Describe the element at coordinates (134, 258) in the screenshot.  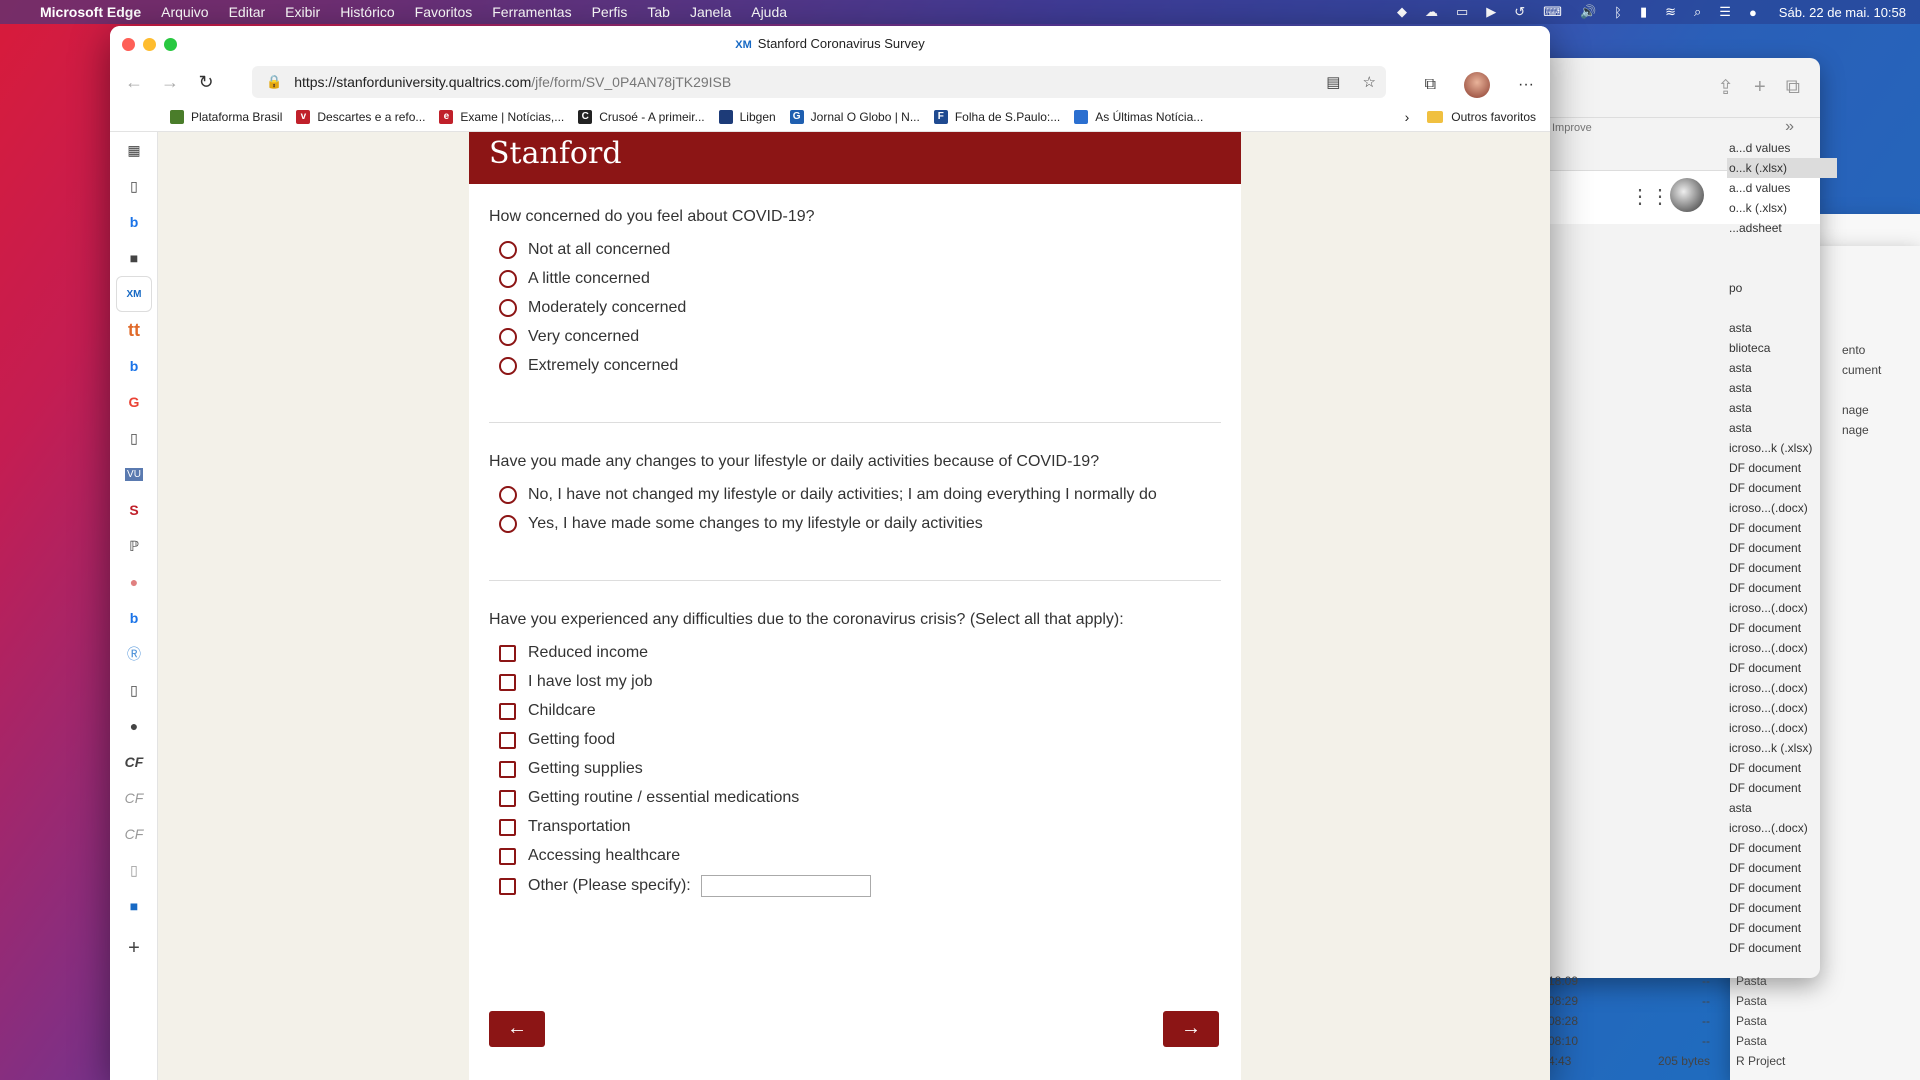
I see `tab-cube-icon: ■` at that location.